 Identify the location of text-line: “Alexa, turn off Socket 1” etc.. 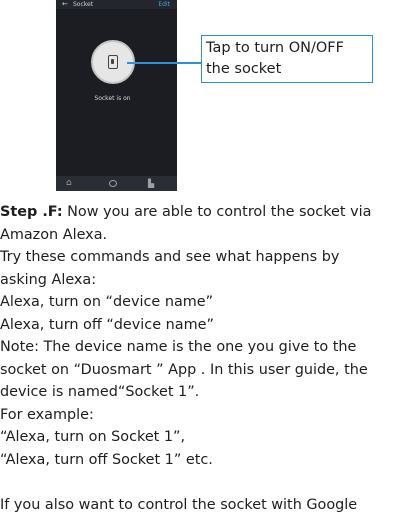
(106, 459).